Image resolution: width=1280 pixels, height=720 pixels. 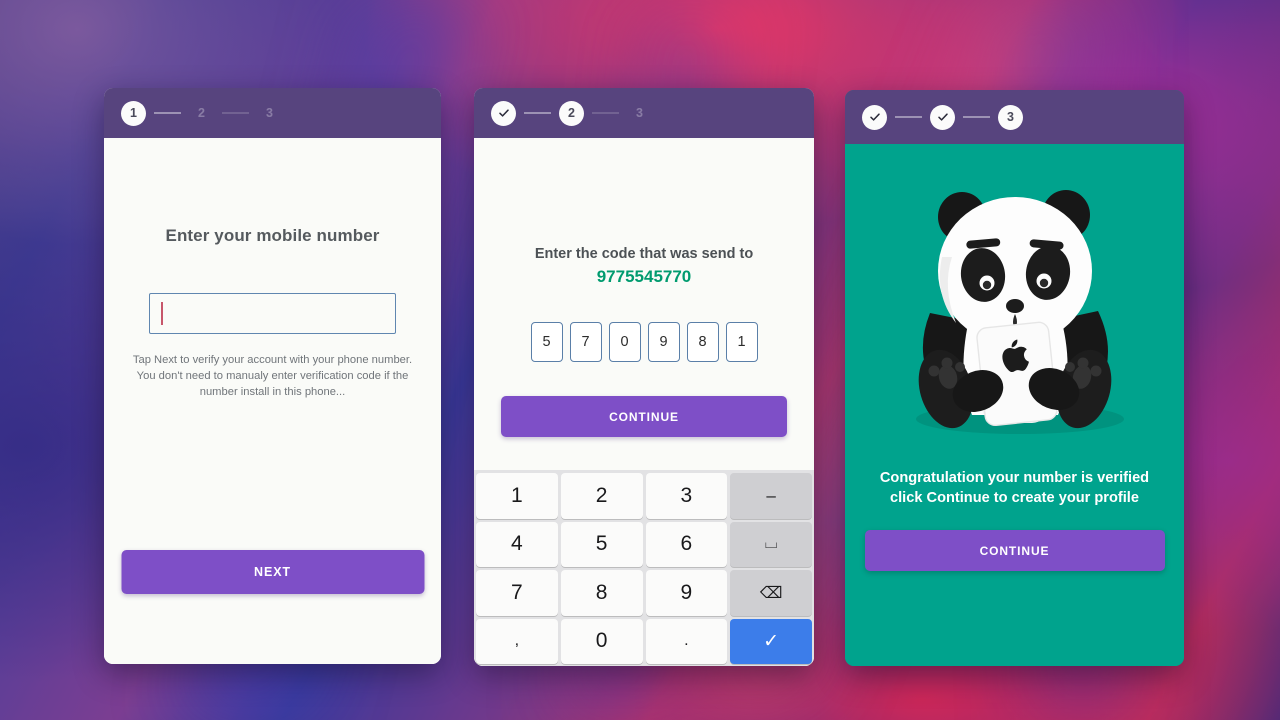 I want to click on code-prompt-title: Enter the code that was send to, so click(x=644, y=254).